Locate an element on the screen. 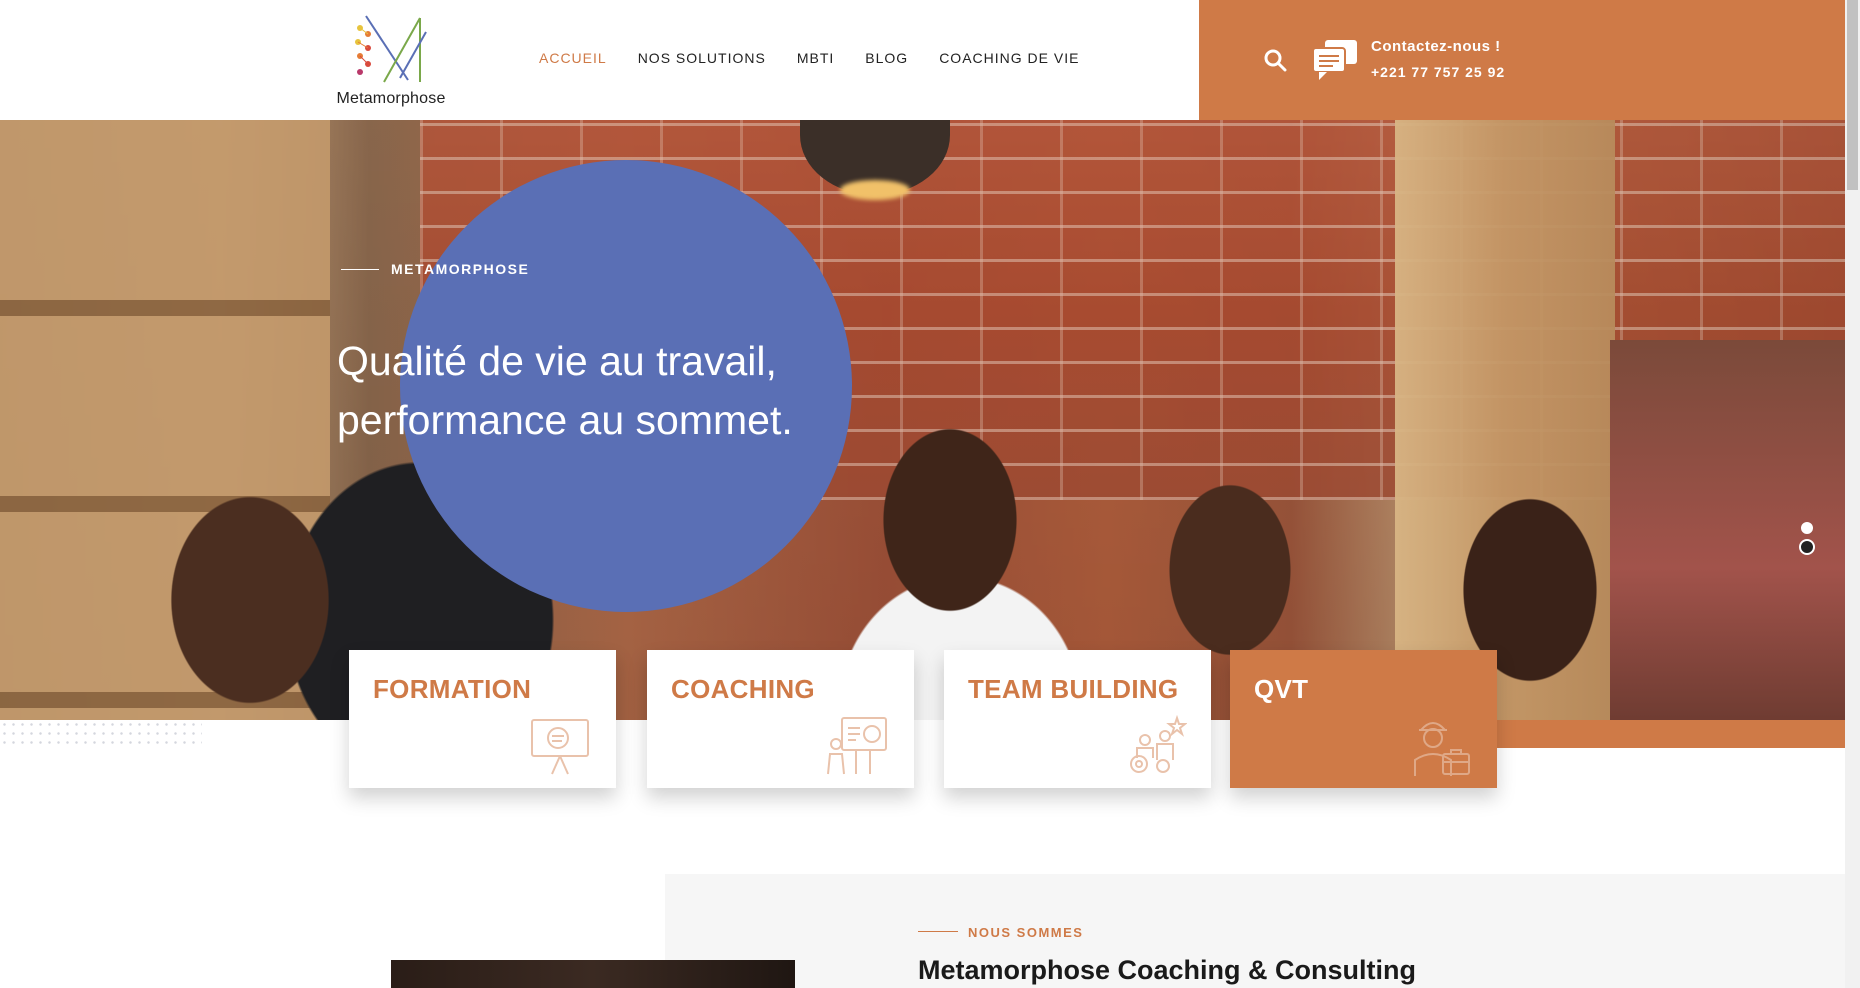 This screenshot has width=1860, height=988. service-card-formation: FORMATION is located at coordinates (482, 719).